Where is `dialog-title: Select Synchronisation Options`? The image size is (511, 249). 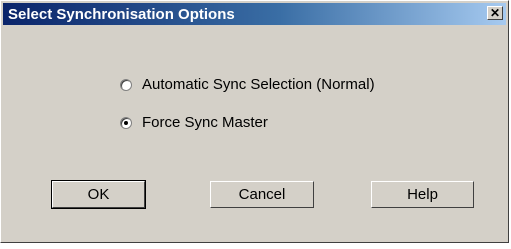 dialog-title: Select Synchronisation Options is located at coordinates (121, 14).